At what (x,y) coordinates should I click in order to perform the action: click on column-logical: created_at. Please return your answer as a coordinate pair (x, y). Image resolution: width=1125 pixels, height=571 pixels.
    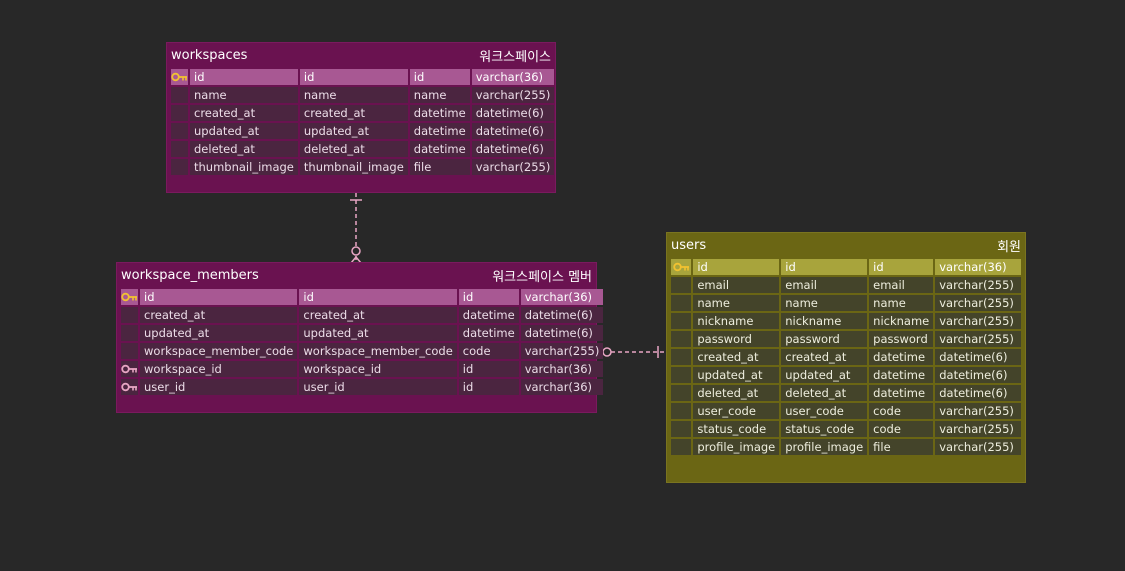
    Looking at the image, I should click on (378, 315).